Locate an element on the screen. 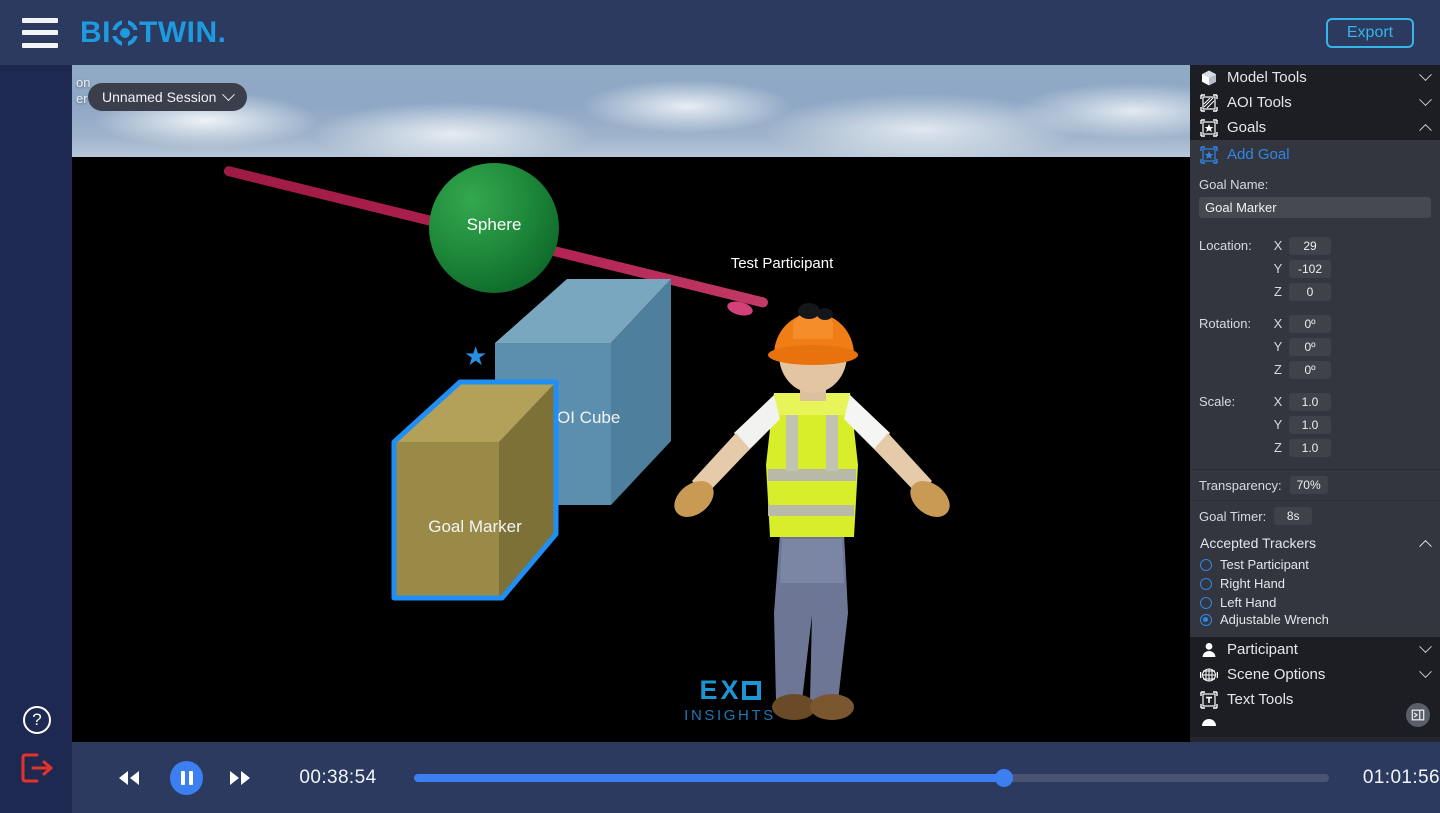 This screenshot has width=1440, height=813. tracker-label: Adjustable Wrench is located at coordinates (1274, 619).